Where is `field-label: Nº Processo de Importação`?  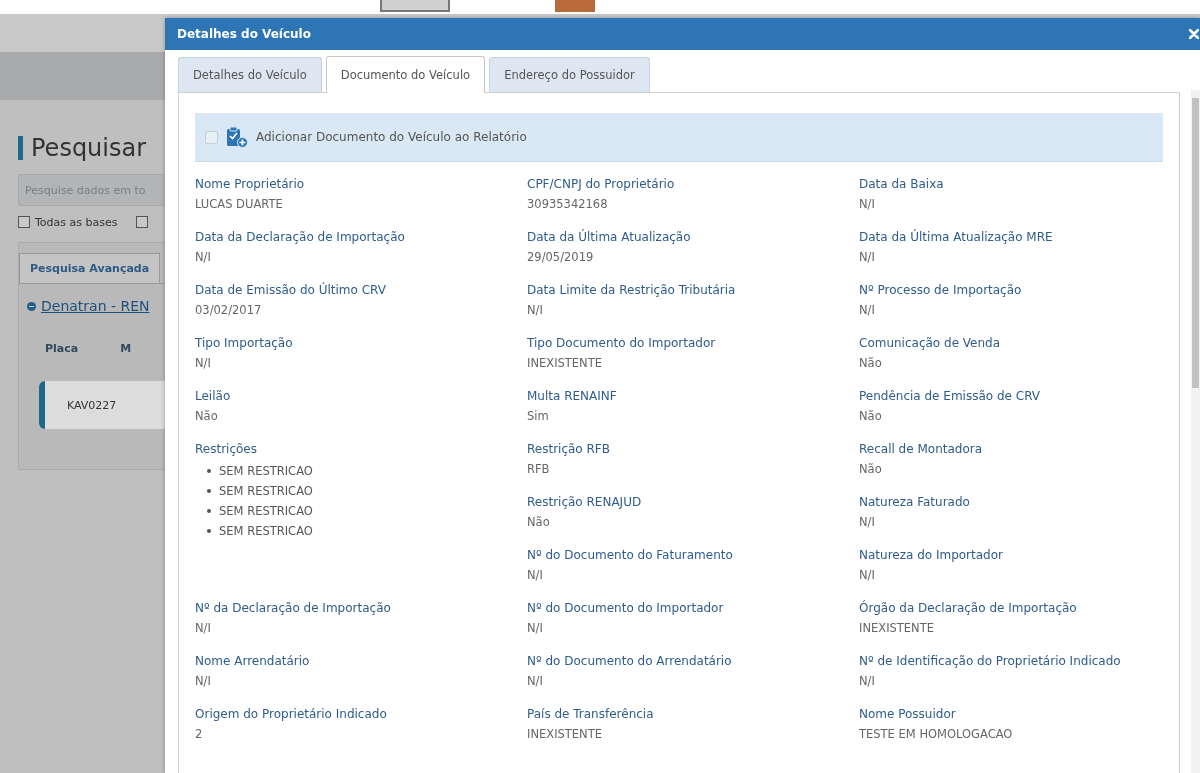
field-label: Nº Processo de Importação is located at coordinates (940, 290).